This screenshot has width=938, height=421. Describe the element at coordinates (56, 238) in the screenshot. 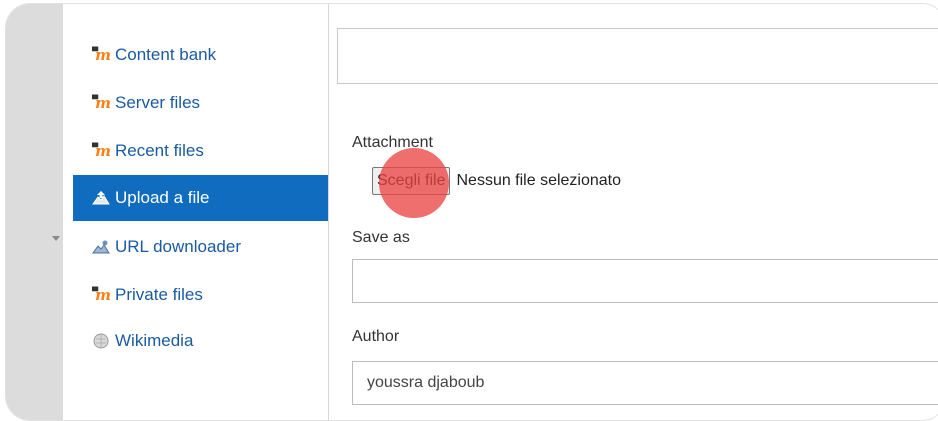

I see `chevron-down-icon` at that location.